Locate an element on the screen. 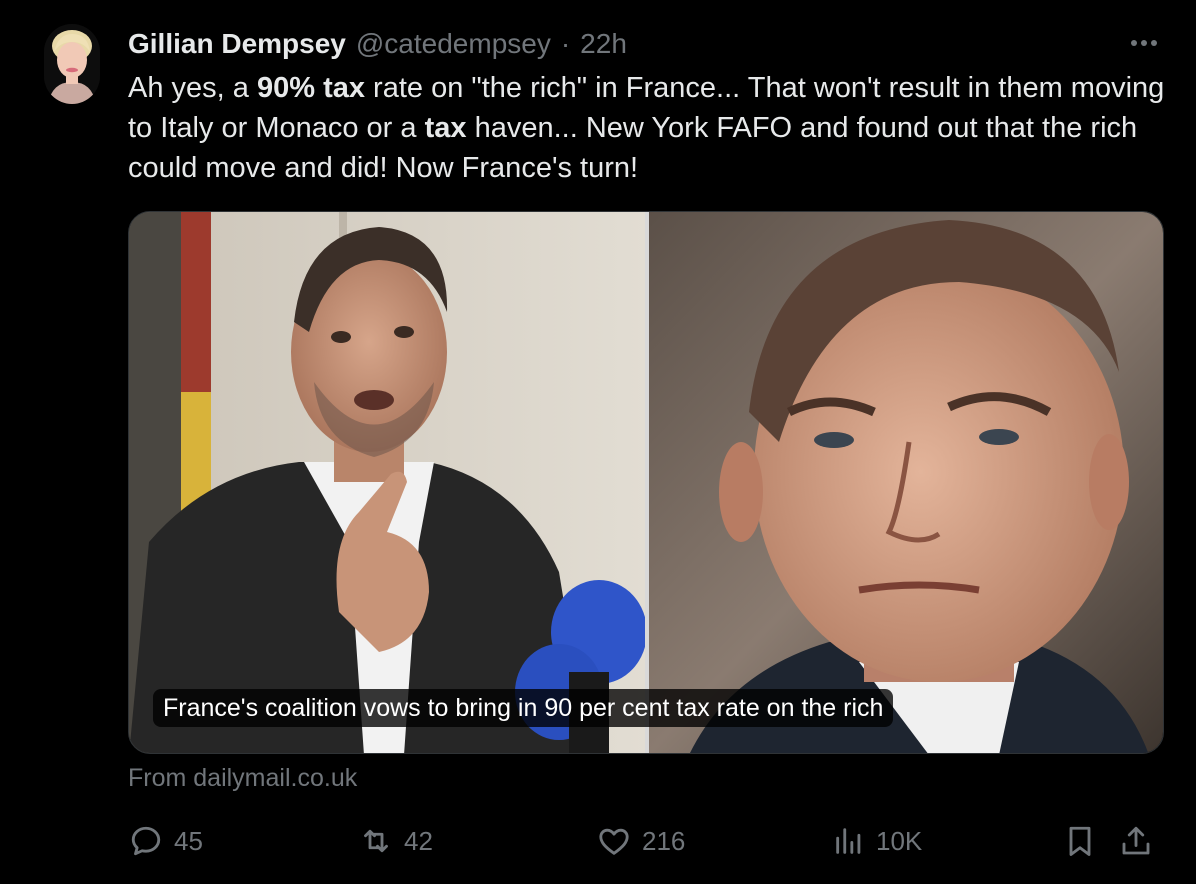  tweet-header: Gillian Dempsey @catedempsey · 22h is located at coordinates (377, 44).